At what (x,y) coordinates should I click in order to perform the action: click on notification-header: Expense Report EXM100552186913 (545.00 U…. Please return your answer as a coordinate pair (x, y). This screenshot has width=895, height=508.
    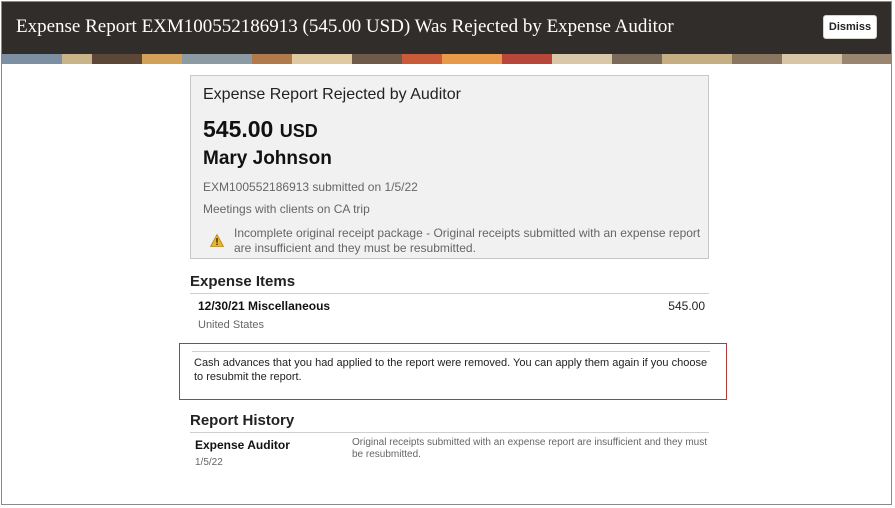
    Looking at the image, I should click on (446, 28).